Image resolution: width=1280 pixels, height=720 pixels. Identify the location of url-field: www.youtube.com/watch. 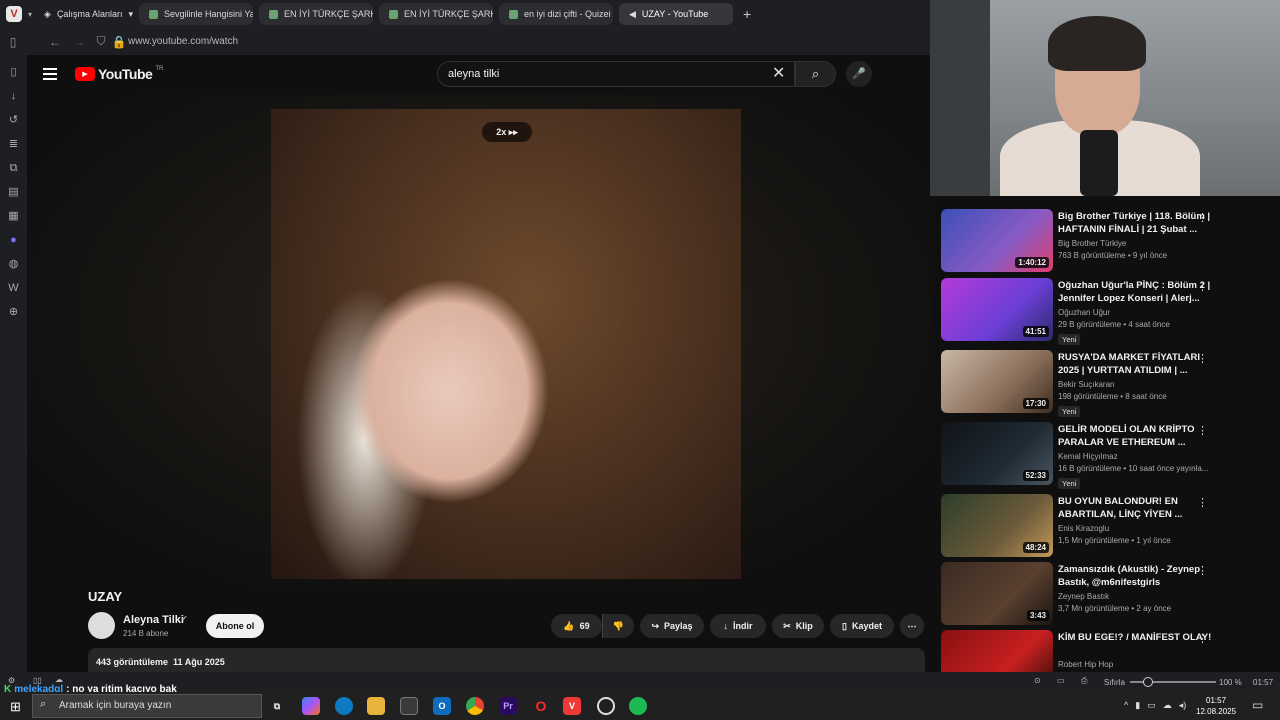
(183, 41).